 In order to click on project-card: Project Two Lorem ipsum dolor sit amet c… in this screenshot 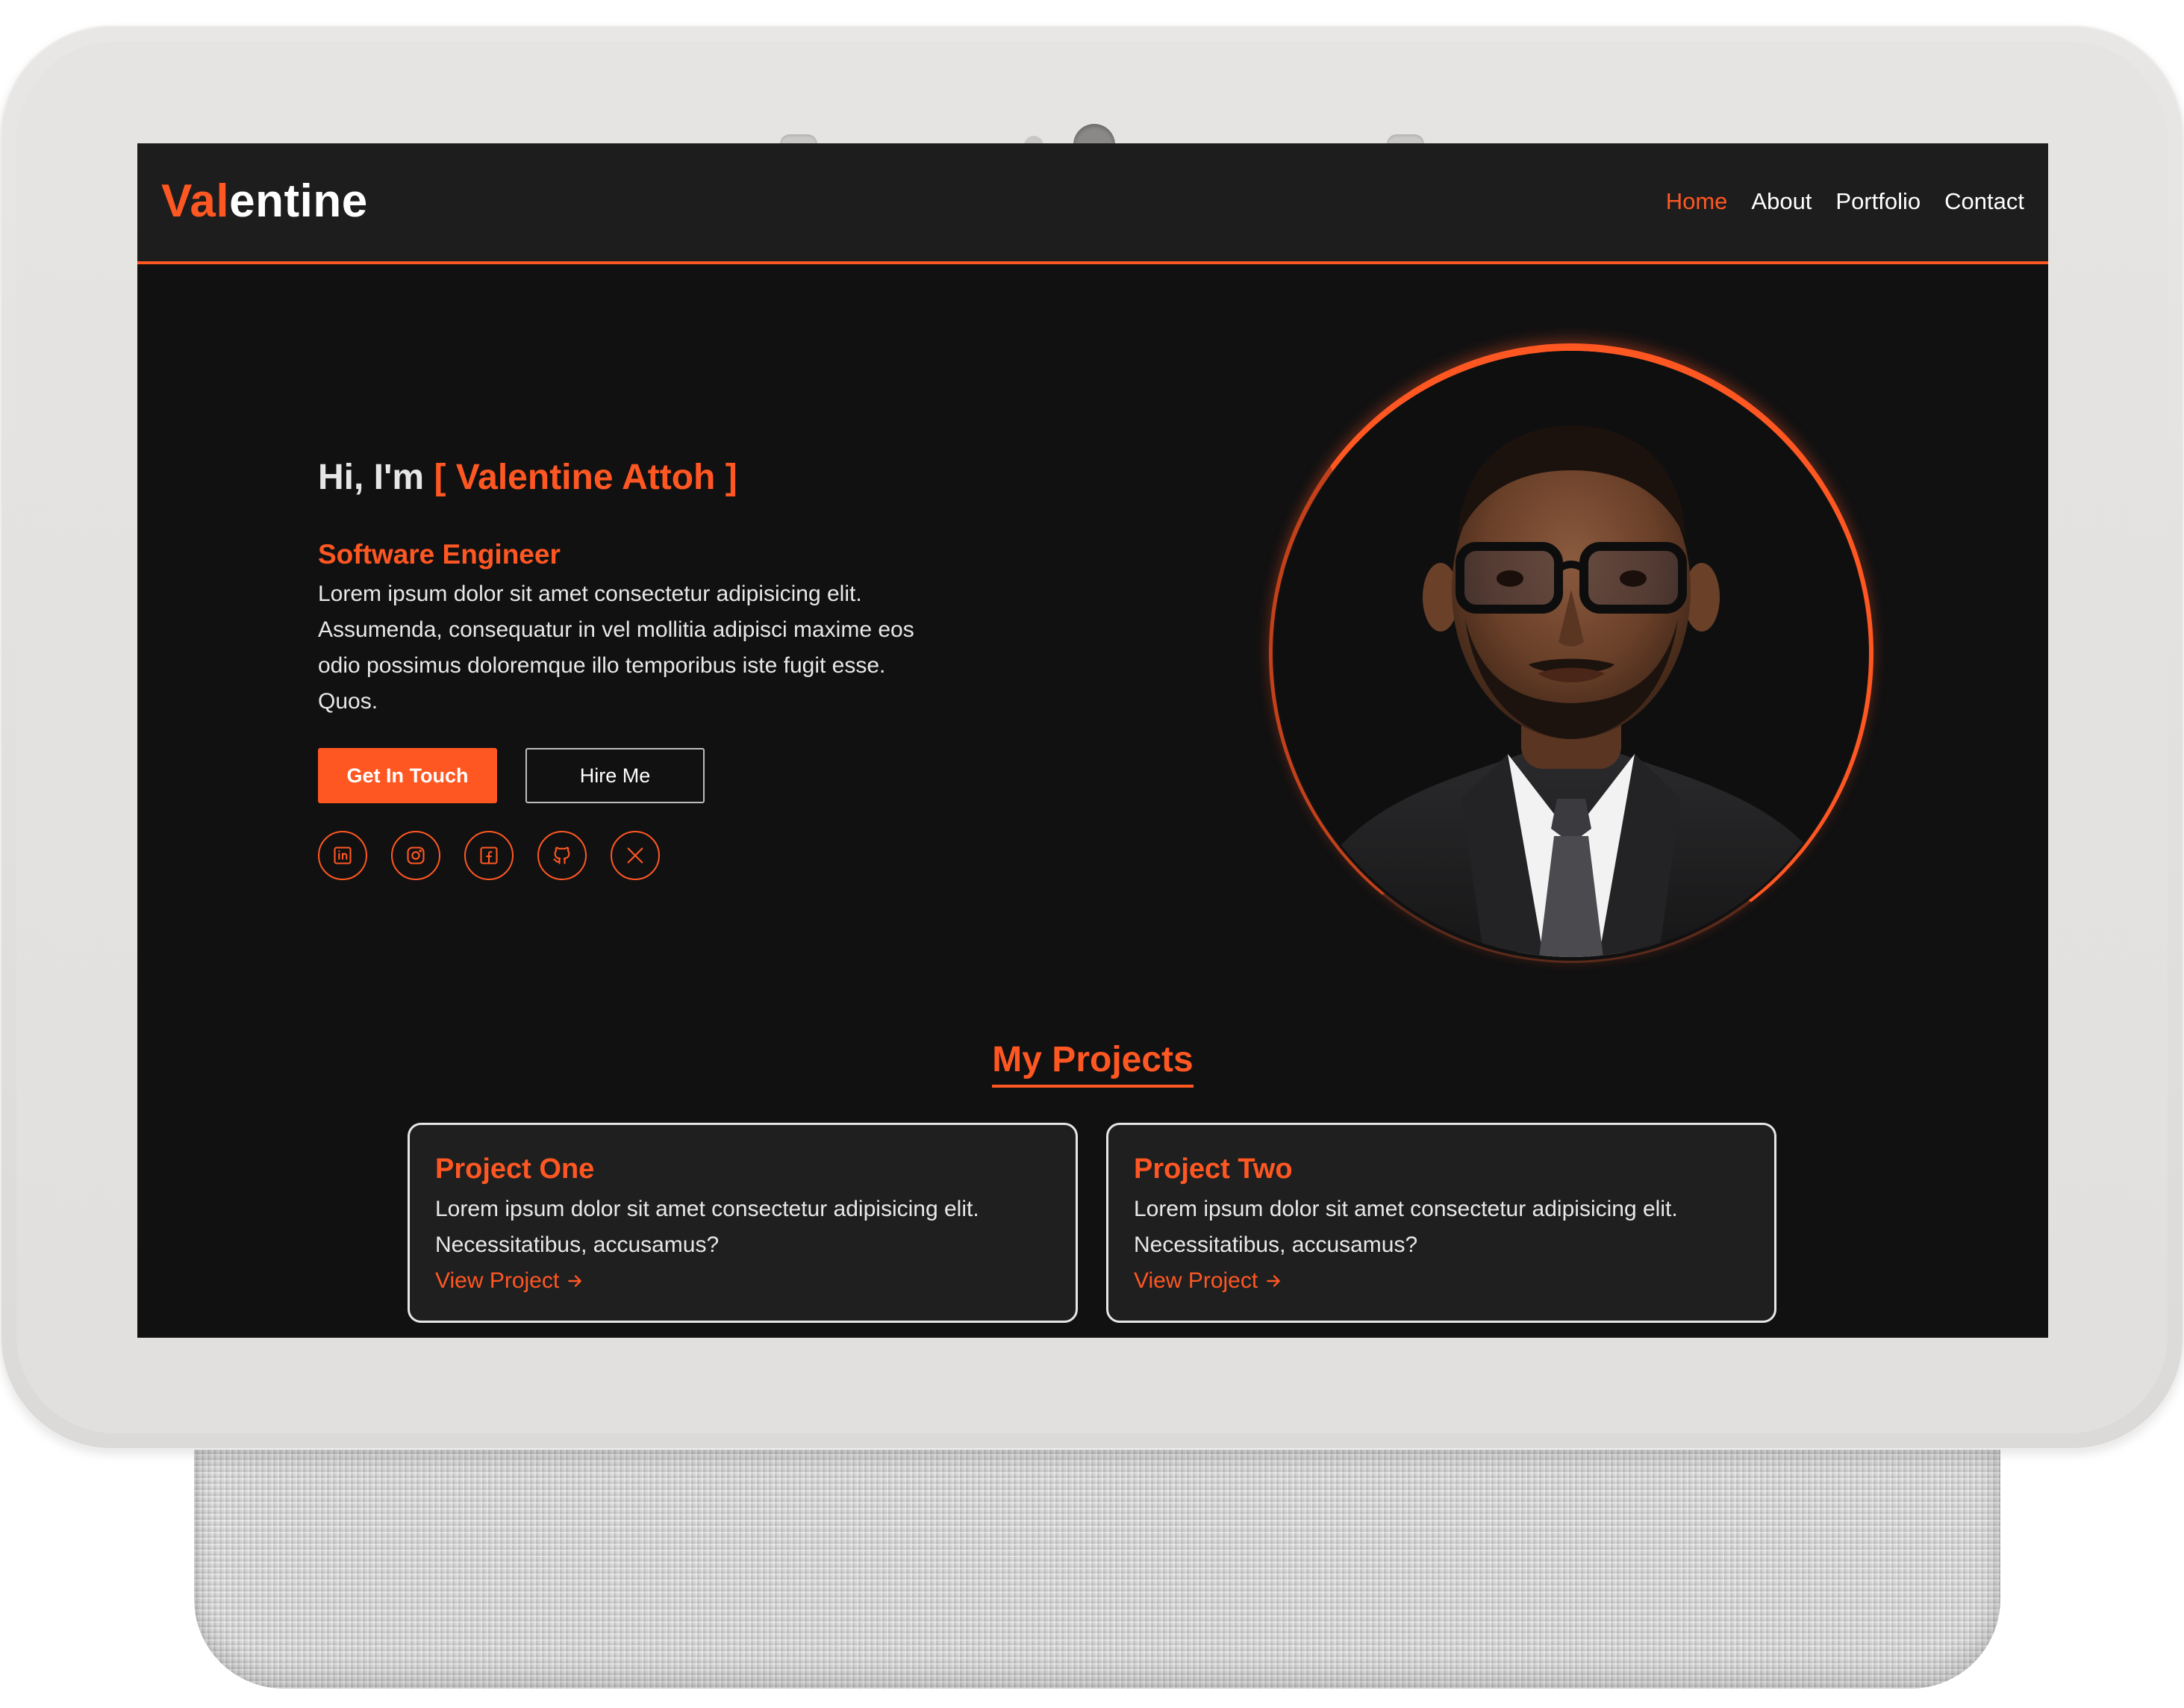, I will do `click(1441, 1223)`.